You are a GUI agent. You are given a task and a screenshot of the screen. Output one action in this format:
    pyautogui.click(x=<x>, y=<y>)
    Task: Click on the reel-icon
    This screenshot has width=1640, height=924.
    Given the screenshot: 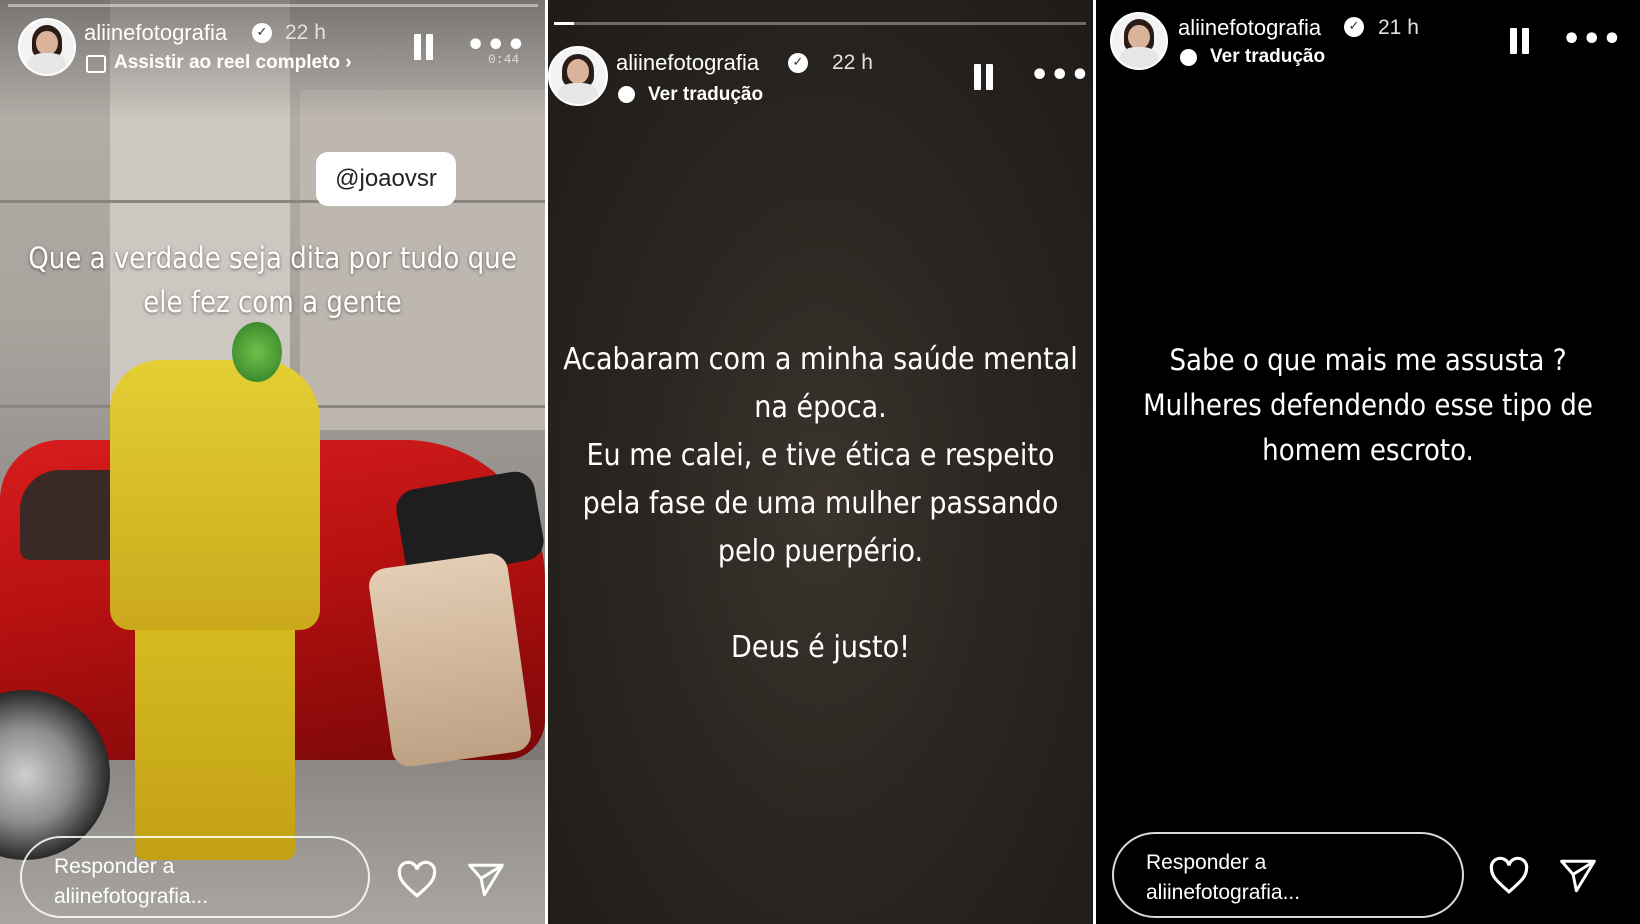 What is the action you would take?
    pyautogui.click(x=96, y=64)
    